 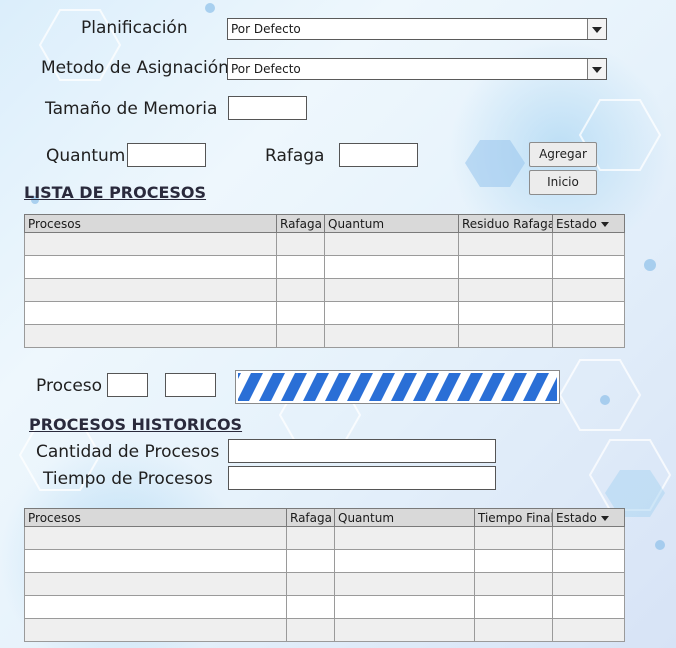 I want to click on quantum-label: Quantum, so click(x=86, y=156).